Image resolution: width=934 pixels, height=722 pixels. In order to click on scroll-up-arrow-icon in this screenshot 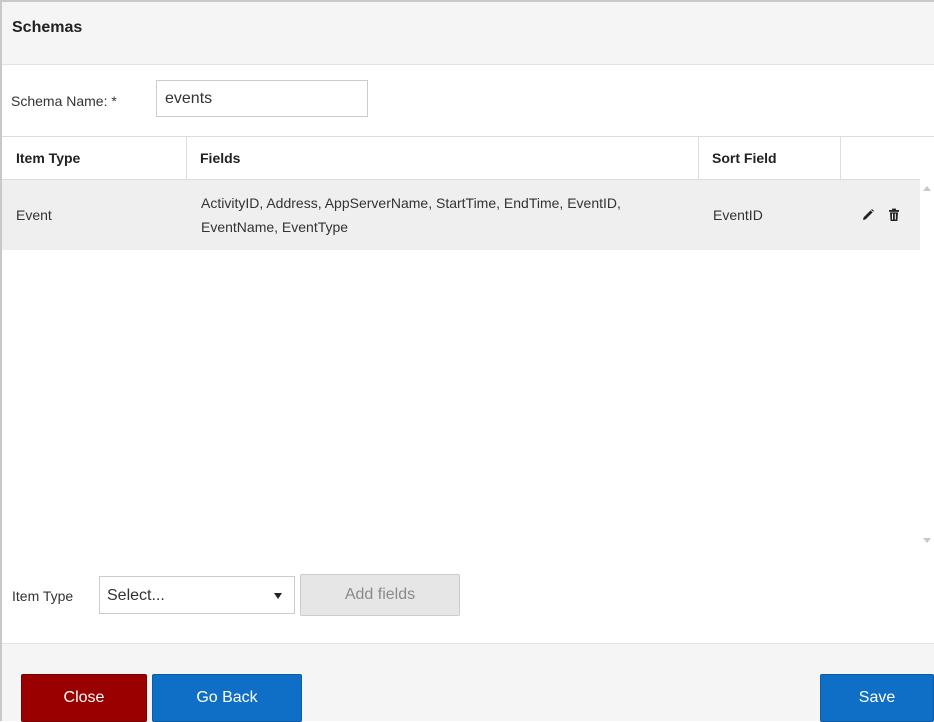, I will do `click(927, 188)`.